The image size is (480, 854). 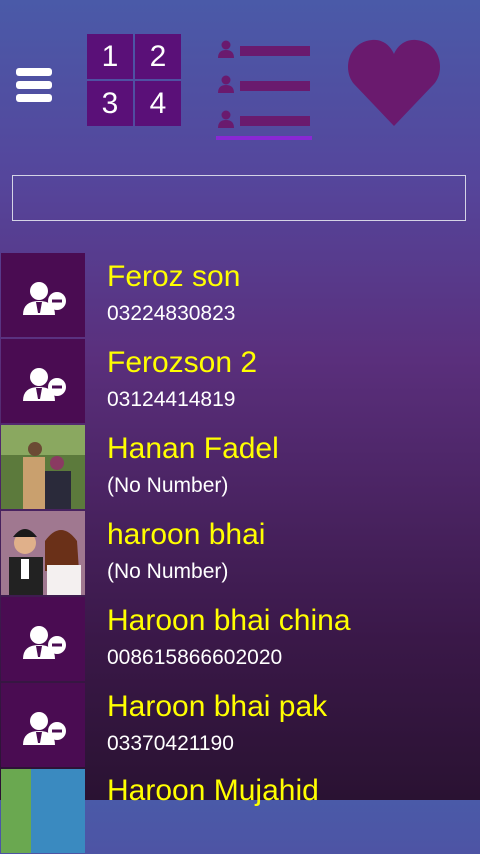 What do you see at coordinates (240, 811) in the screenshot?
I see `list-item: Haroon Mujahid` at bounding box center [240, 811].